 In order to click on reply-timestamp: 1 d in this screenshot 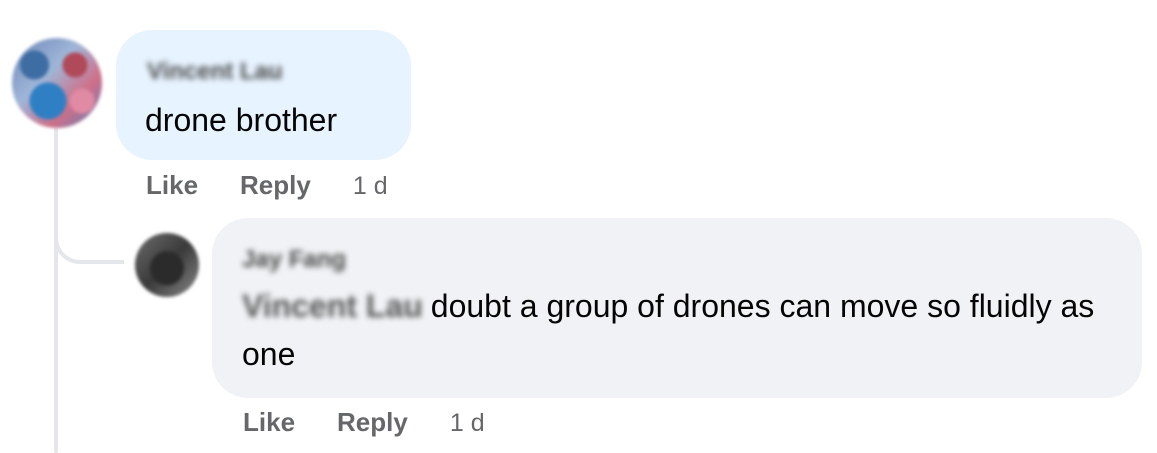, I will do `click(467, 423)`.